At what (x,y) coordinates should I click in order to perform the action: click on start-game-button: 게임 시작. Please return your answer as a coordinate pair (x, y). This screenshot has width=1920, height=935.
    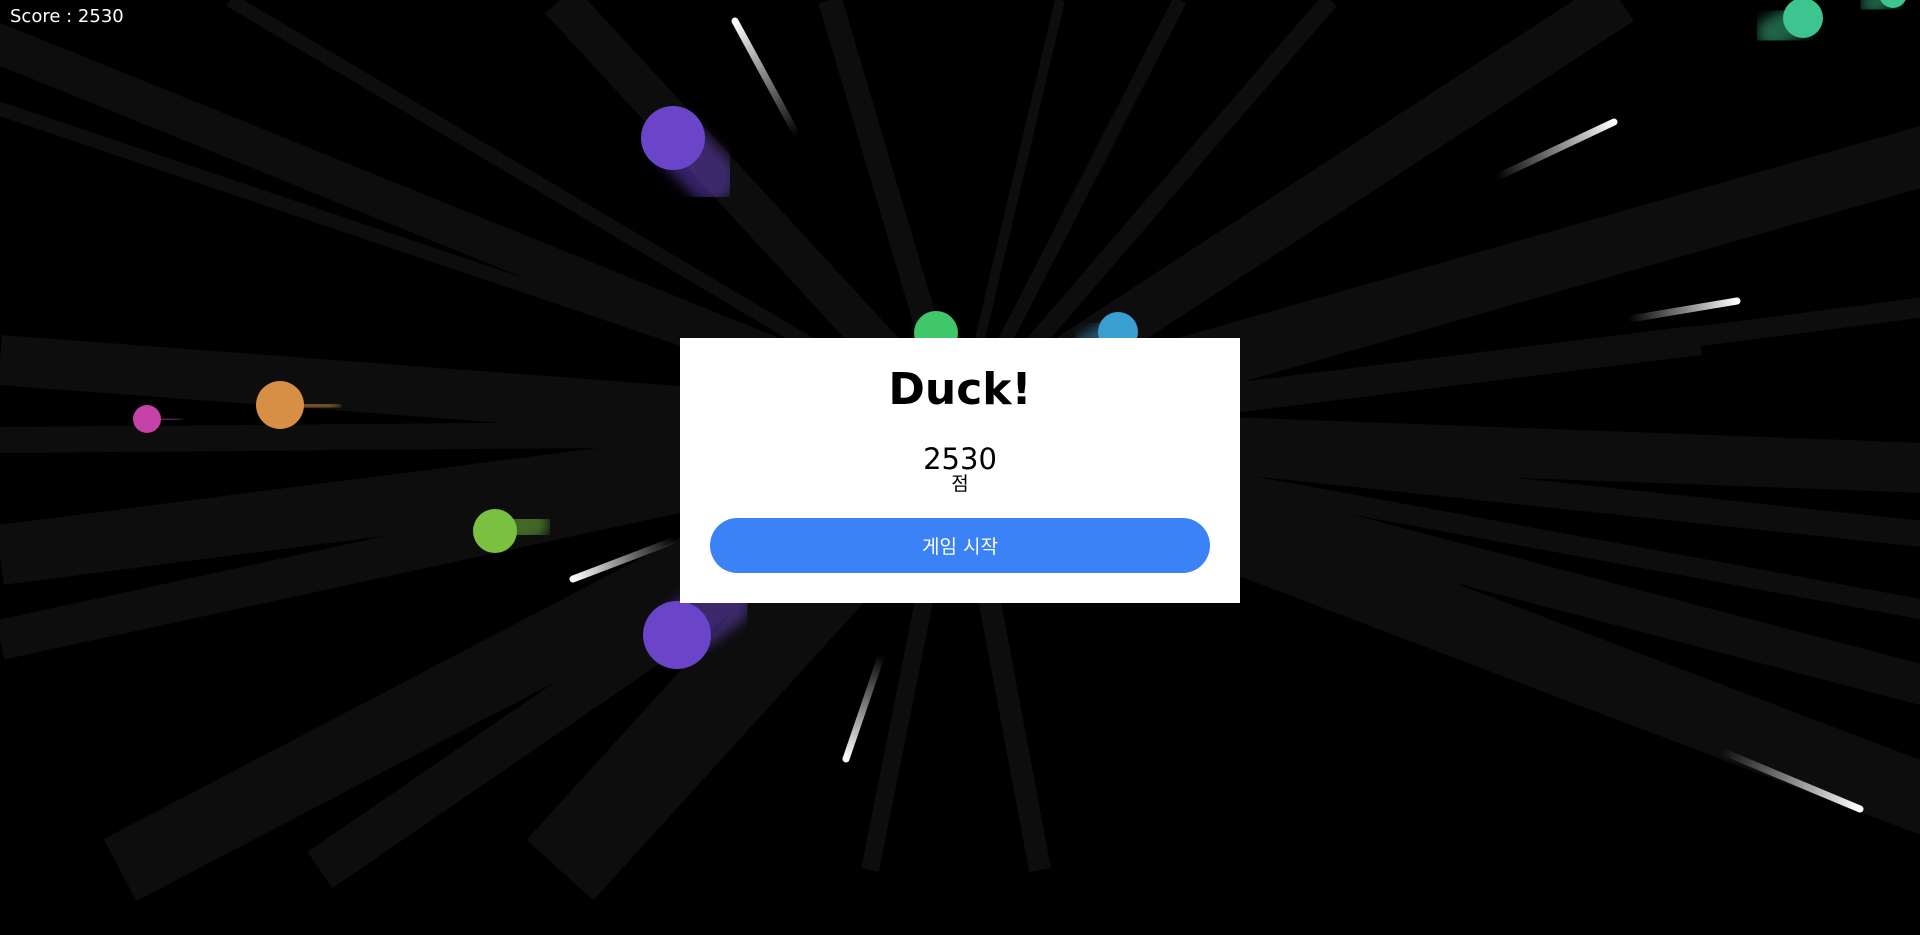
    Looking at the image, I should click on (960, 545).